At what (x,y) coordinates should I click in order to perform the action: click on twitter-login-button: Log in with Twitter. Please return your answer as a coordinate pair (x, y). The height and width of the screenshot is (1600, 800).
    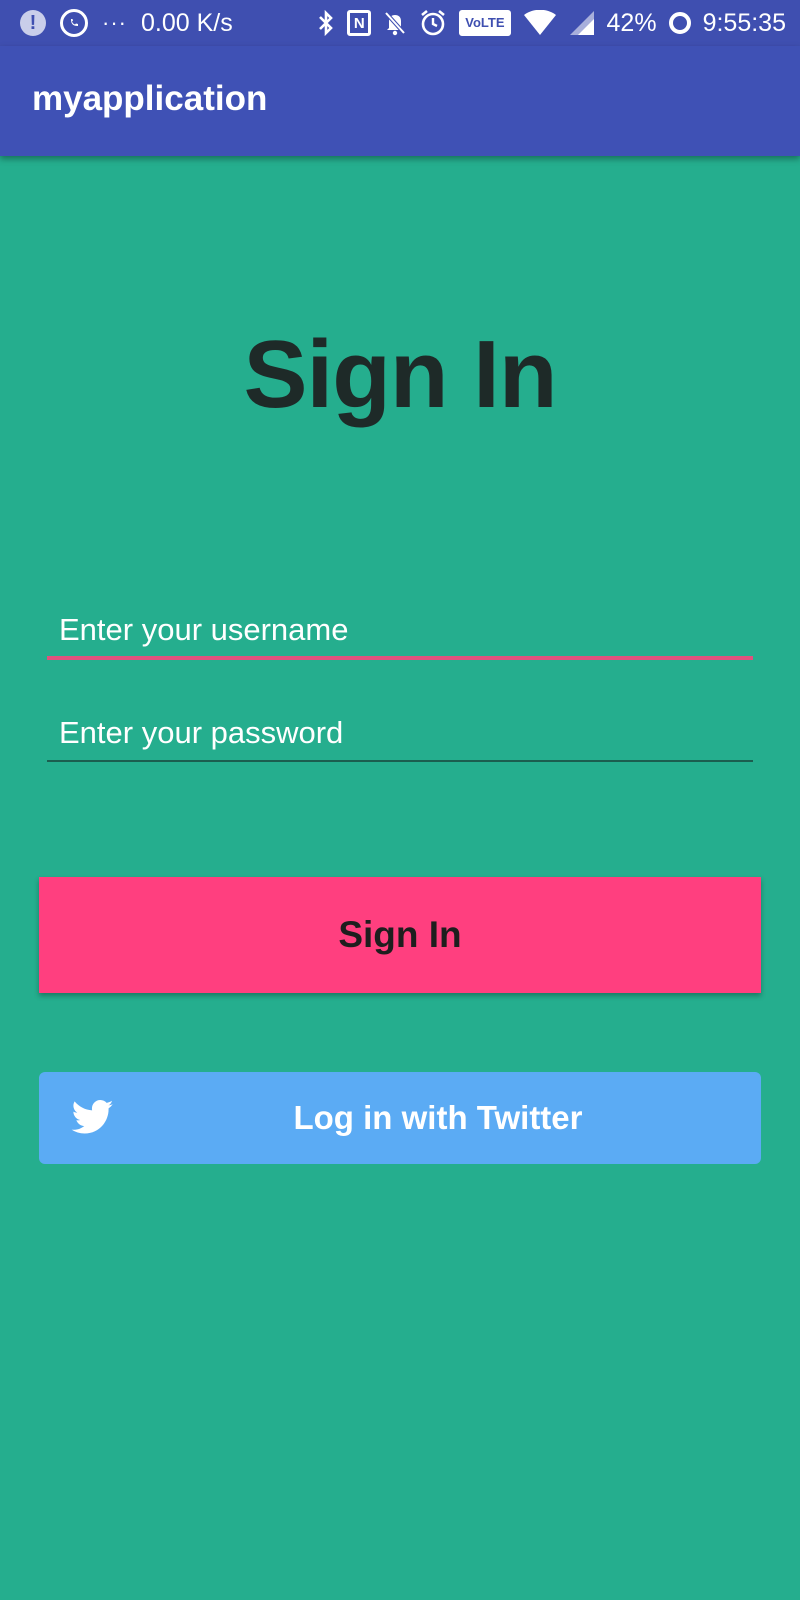
    Looking at the image, I should click on (400, 1118).